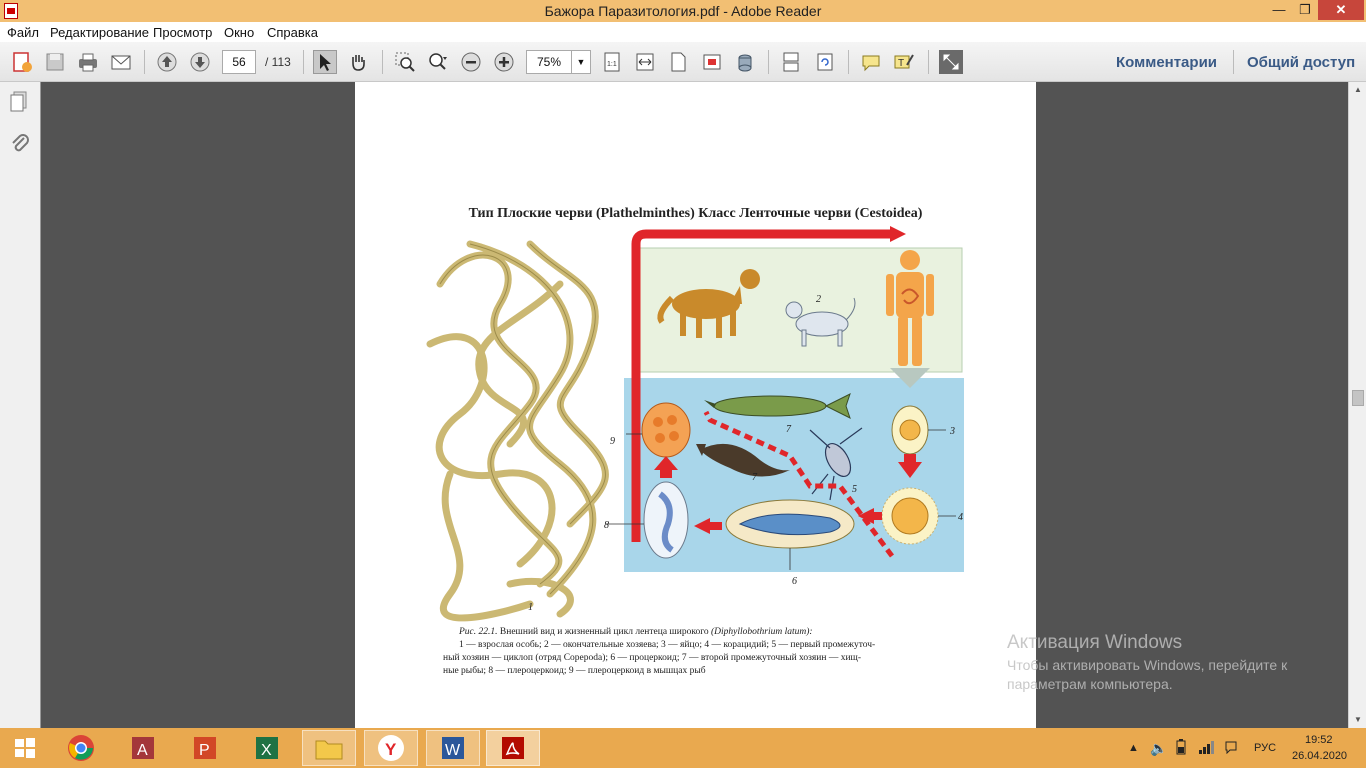 The width and height of the screenshot is (1366, 768). What do you see at coordinates (239, 32) in the screenshot?
I see `menu-window: Окно` at bounding box center [239, 32].